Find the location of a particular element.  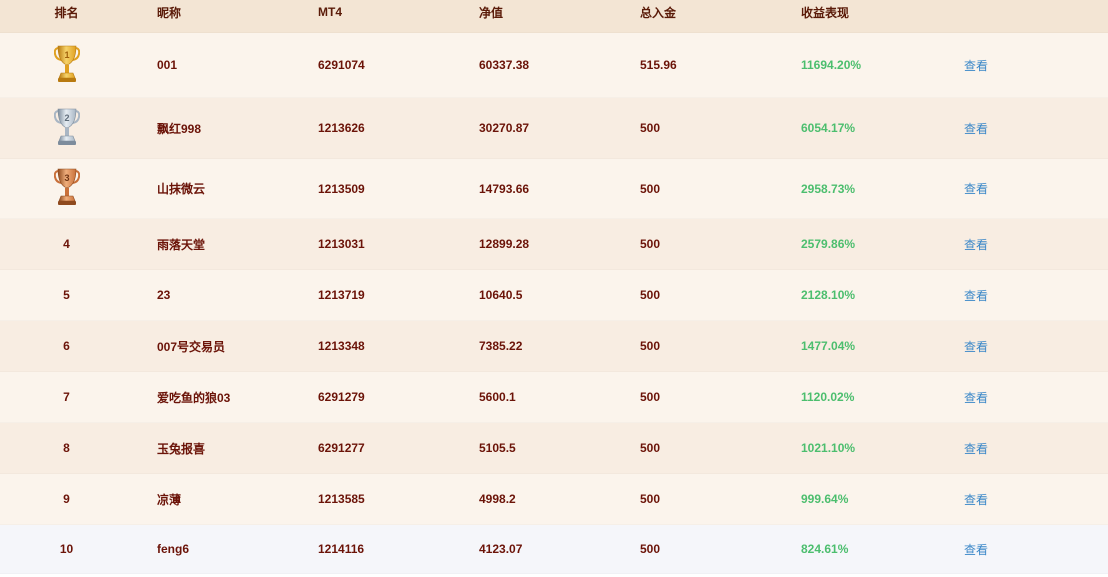

return-cell: 1021.10% is located at coordinates (828, 448).